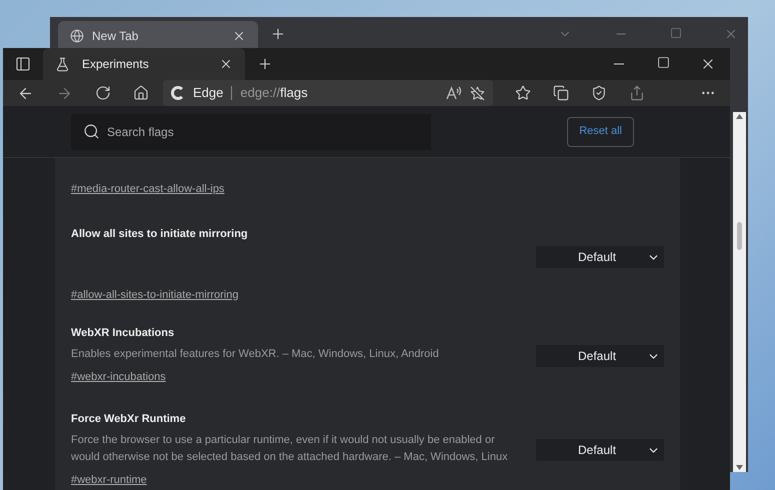  I want to click on flag-link: #media-router-cast-allow-all-ips, so click(147, 189).